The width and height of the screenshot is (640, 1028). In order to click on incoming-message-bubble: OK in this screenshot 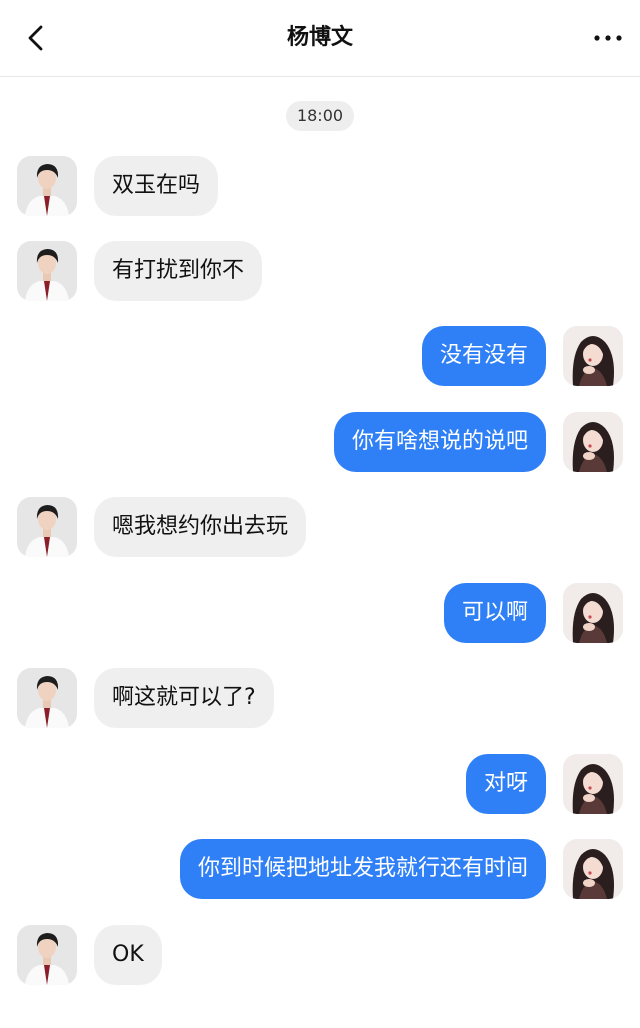, I will do `click(128, 955)`.